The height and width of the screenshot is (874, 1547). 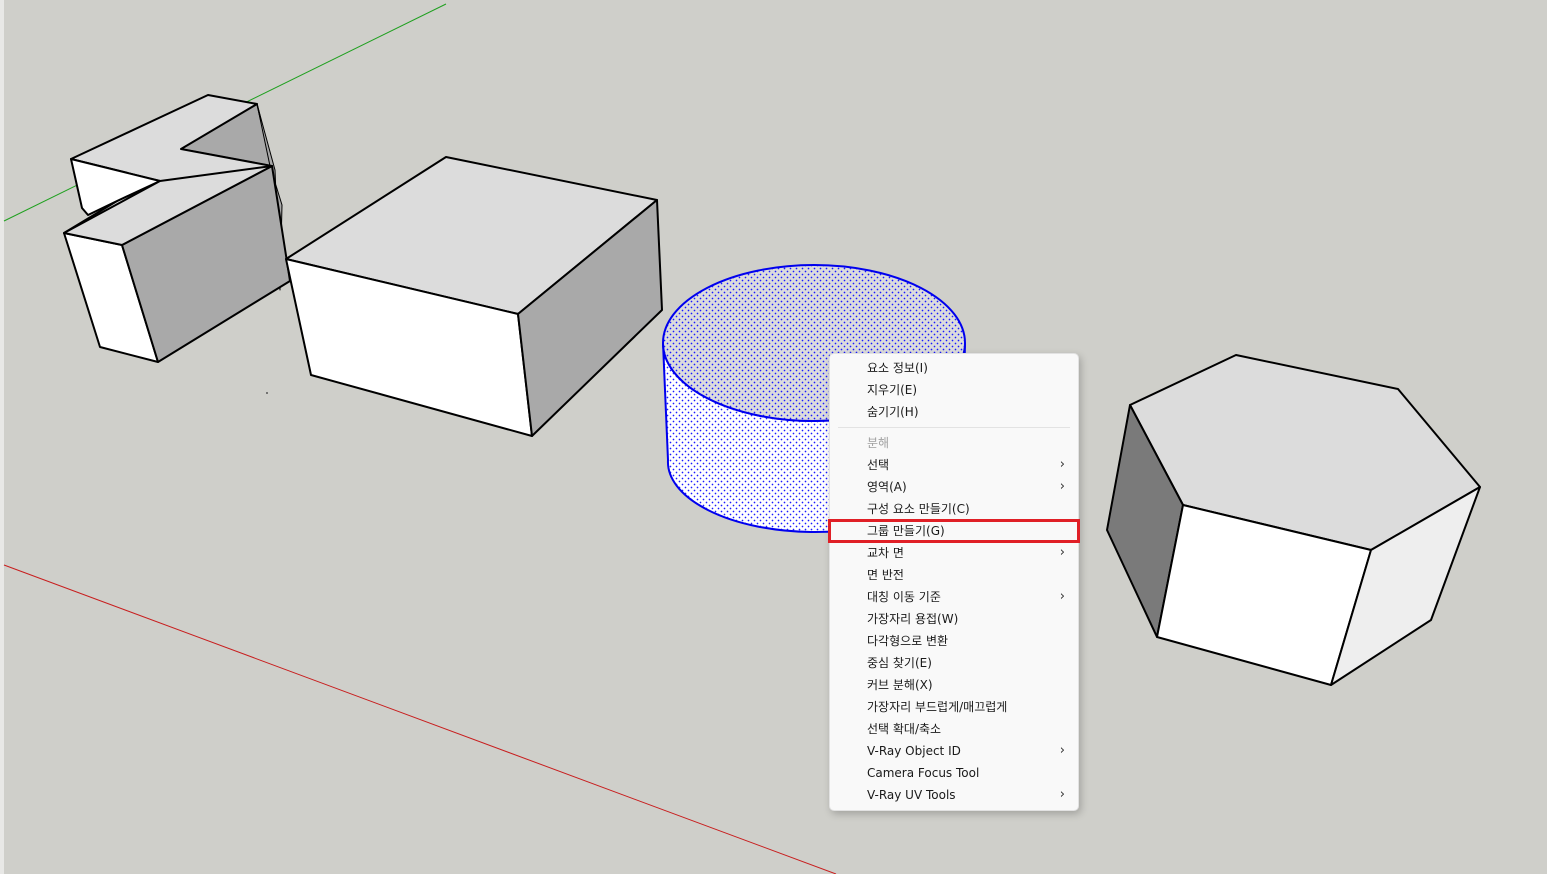 I want to click on menu-item-label: 지우기(E), so click(x=892, y=390).